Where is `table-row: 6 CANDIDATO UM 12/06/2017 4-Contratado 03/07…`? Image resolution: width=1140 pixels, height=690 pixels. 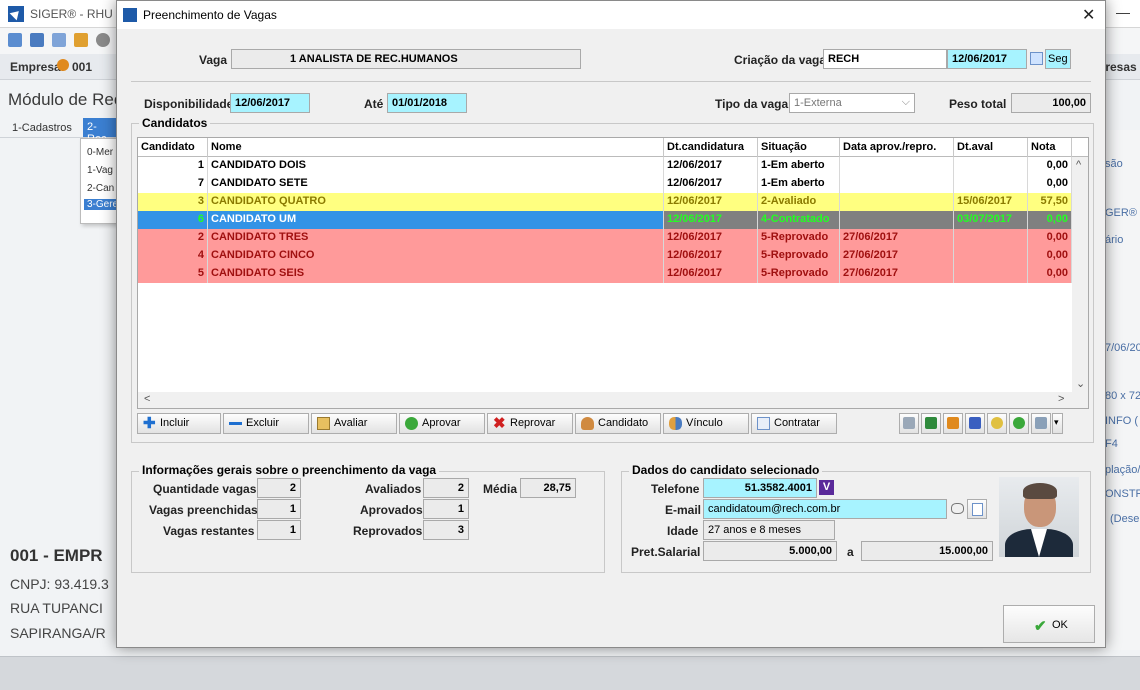
table-row: 6 CANDIDATO UM 12/06/2017 4-Contratado 03/07… is located at coordinates (605, 220).